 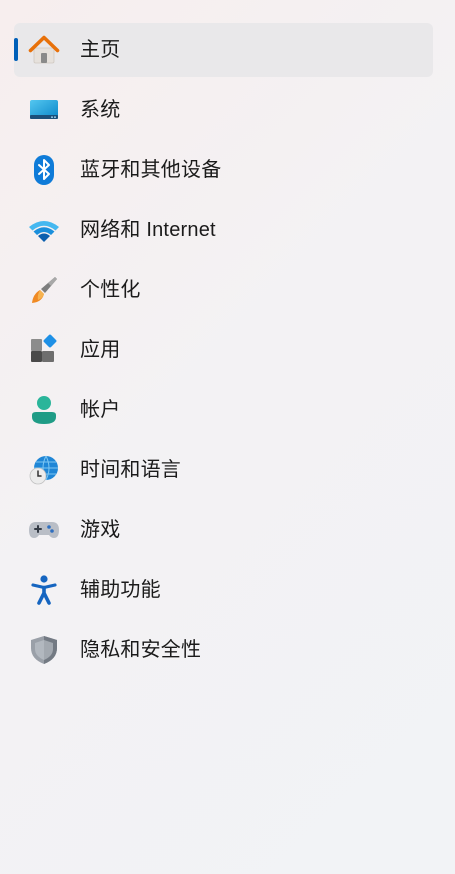 I want to click on nav-item-time-language: 时间和语言, so click(x=223, y=470).